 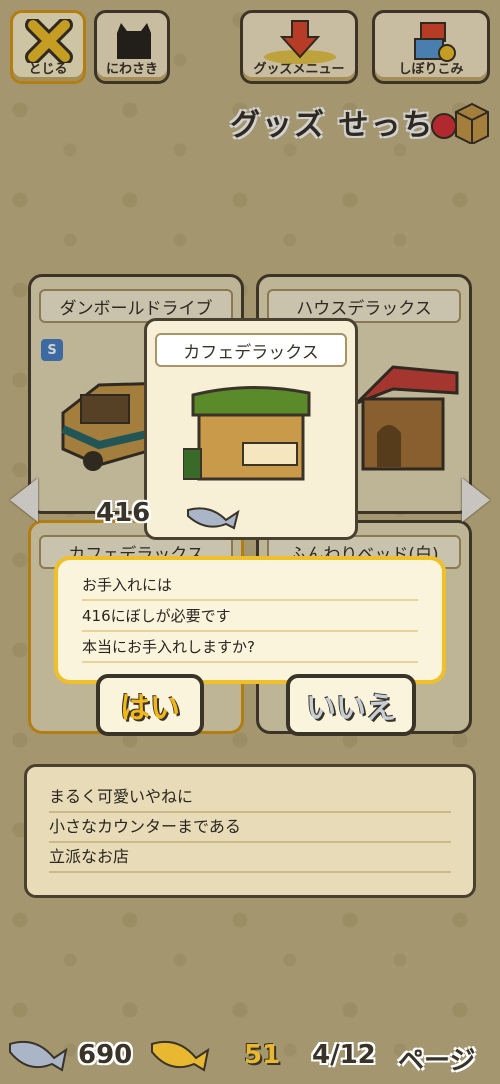 What do you see at coordinates (250, 828) in the screenshot?
I see `description-line-2: 小さなカウンターまである` at bounding box center [250, 828].